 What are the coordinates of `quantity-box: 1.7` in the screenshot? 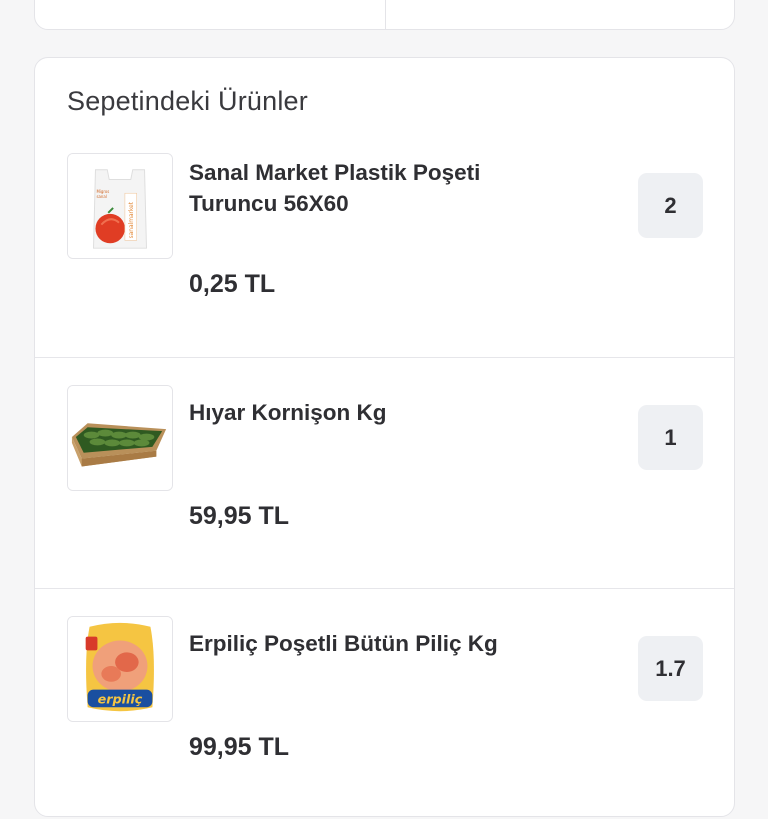 It's located at (670, 668).